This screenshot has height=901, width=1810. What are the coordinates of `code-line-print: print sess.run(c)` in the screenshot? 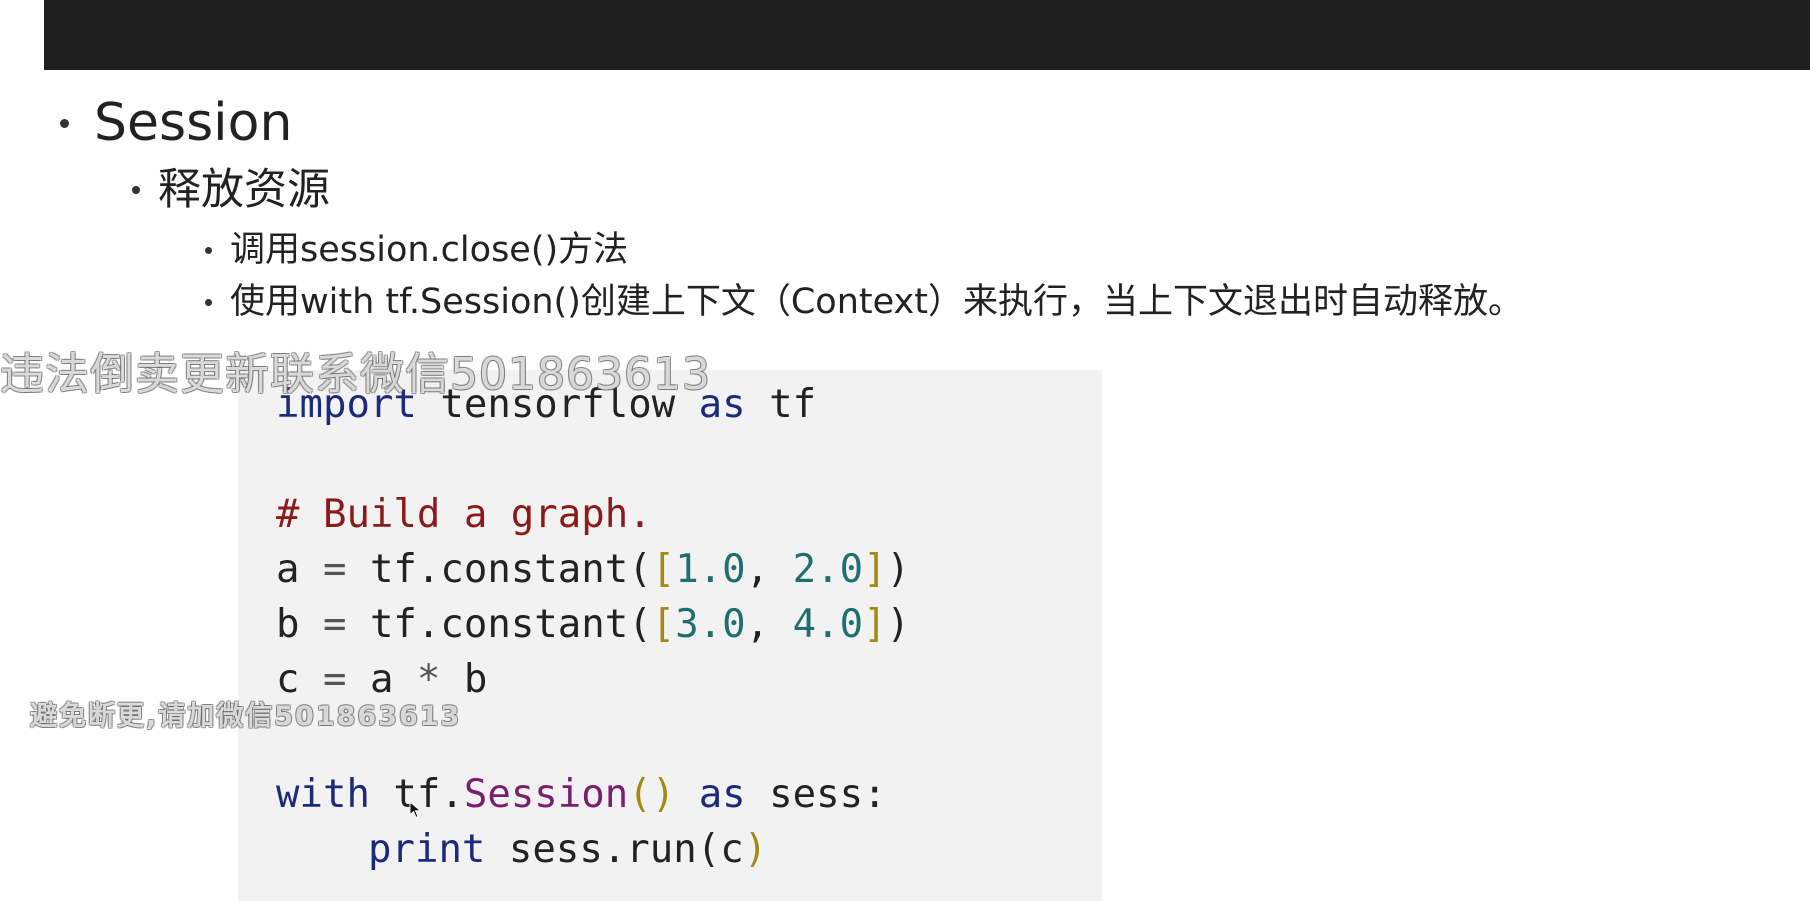 It's located at (567, 850).